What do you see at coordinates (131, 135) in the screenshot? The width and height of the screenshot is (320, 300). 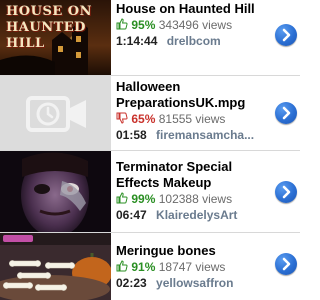 I see `video-duration: 01:58` at bounding box center [131, 135].